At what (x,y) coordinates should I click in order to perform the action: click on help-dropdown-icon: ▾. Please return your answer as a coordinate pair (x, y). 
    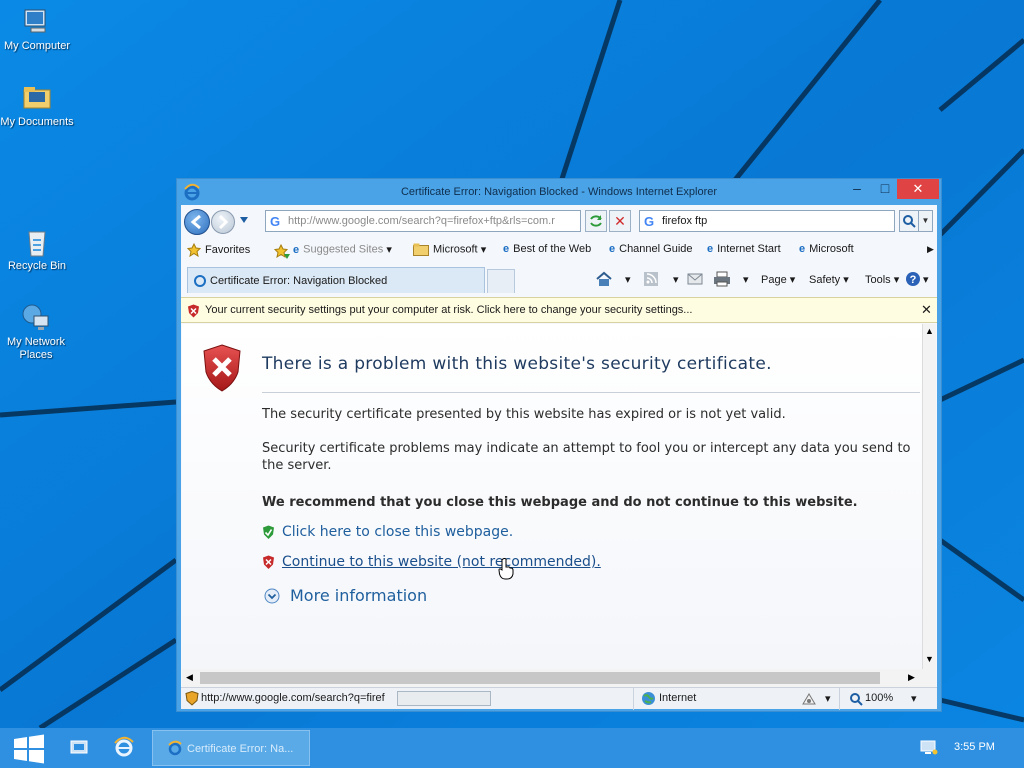
    Looking at the image, I should click on (926, 279).